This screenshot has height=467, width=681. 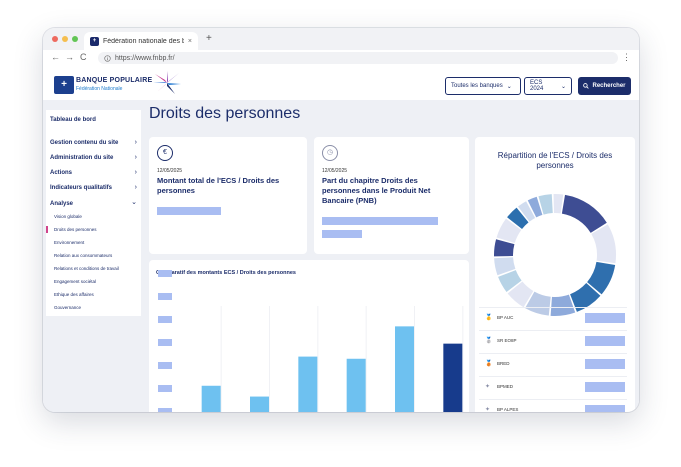 I want to click on browser-menu-icon: ⋮, so click(x=626, y=57).